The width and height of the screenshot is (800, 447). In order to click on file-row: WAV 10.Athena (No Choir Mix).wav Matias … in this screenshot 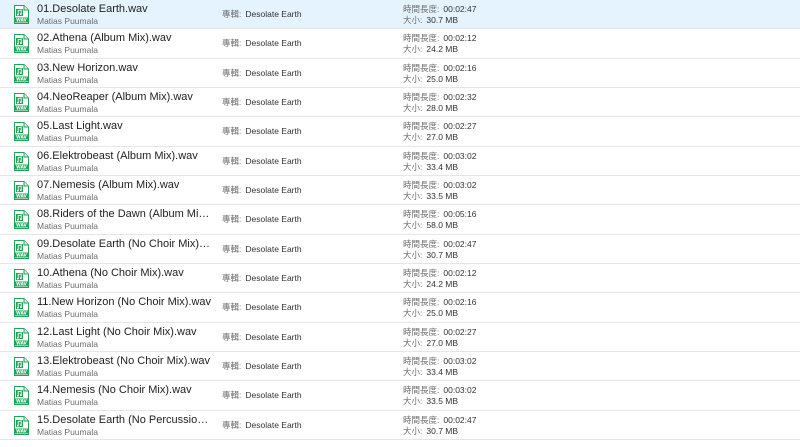, I will do `click(400, 279)`.